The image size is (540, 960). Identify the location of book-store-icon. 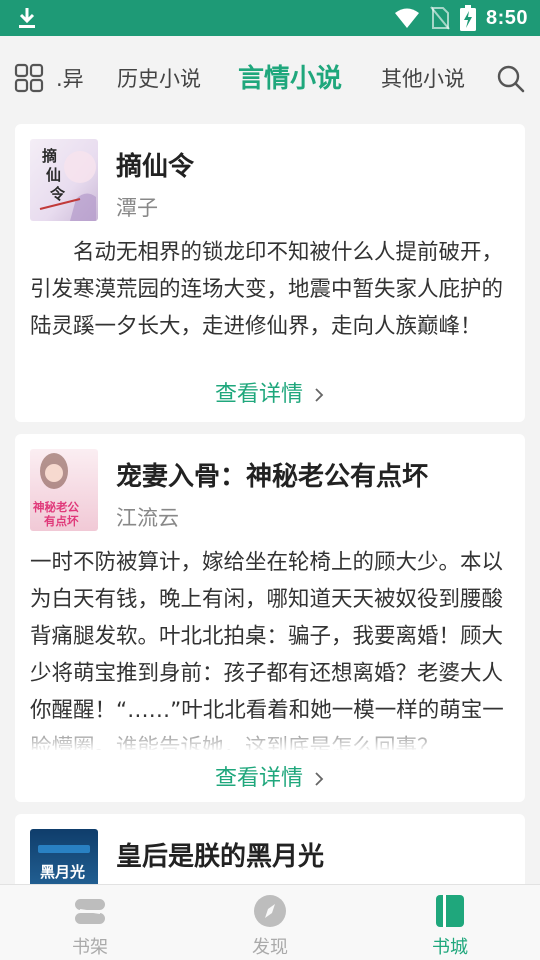
(450, 911).